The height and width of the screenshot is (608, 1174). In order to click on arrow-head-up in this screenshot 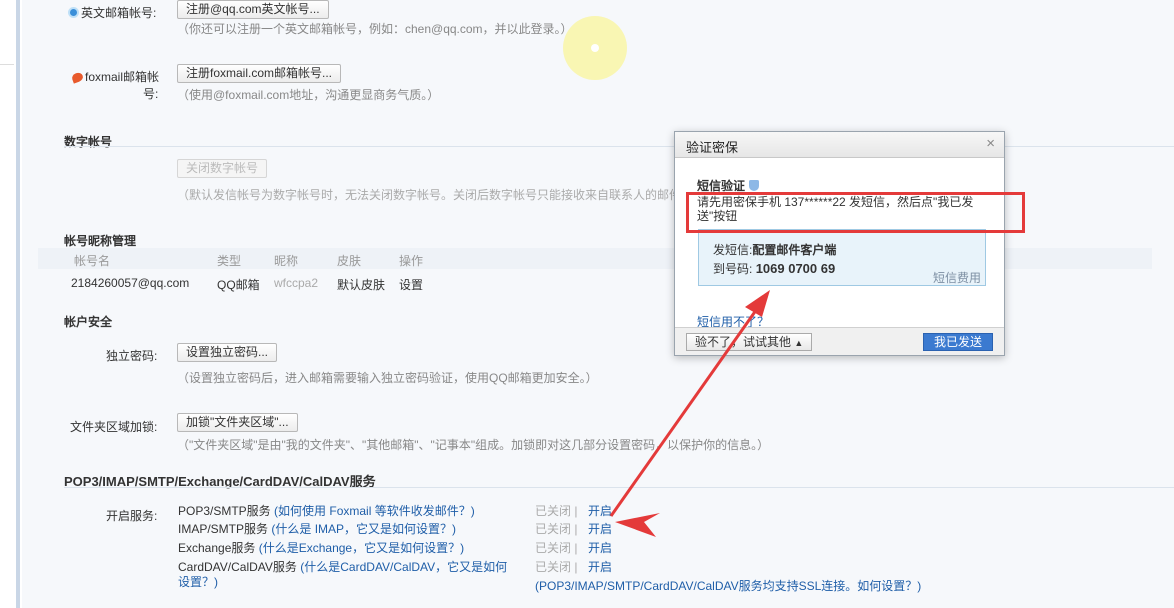, I will do `click(757, 303)`.